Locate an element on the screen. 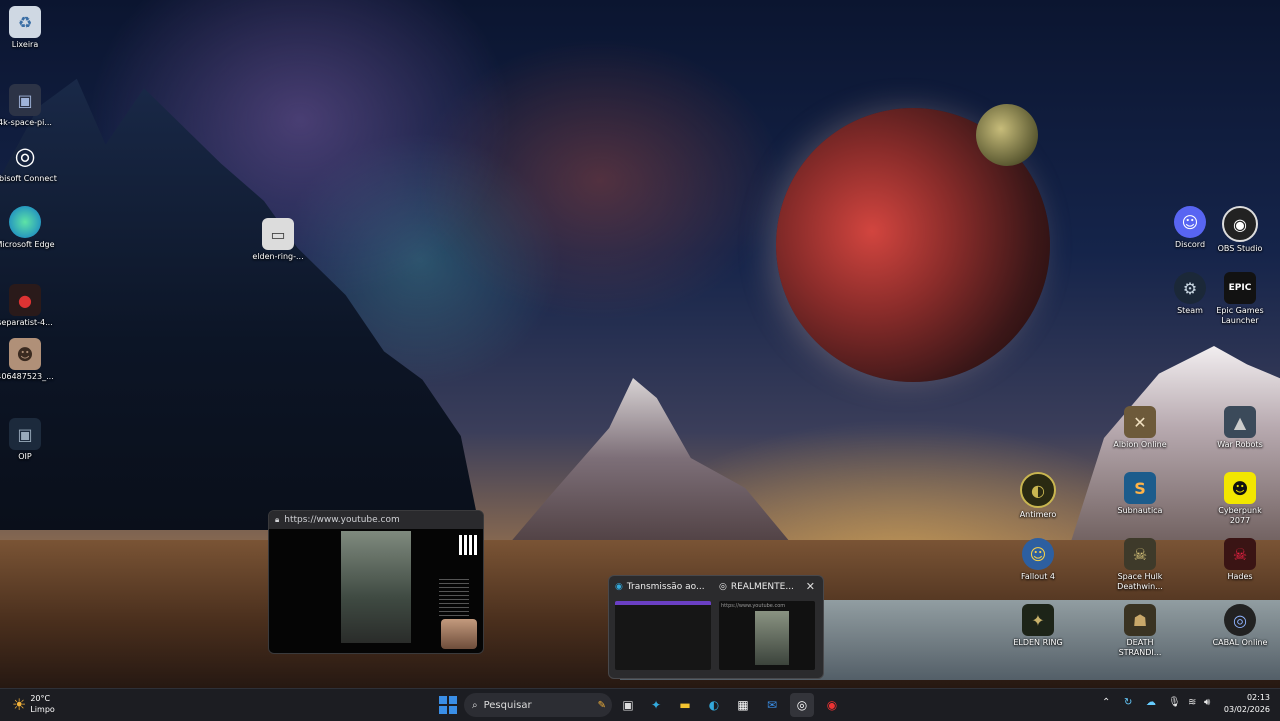  taskbar-mail: ✉ is located at coordinates (772, 705).